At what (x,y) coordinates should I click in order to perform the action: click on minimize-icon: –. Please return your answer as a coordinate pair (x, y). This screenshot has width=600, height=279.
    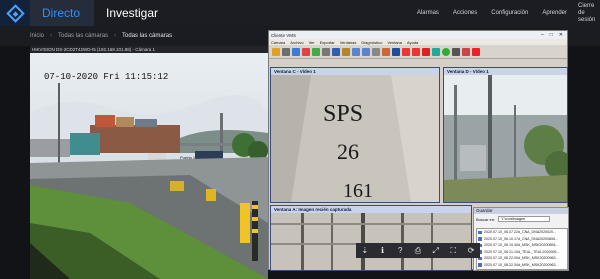
    Looking at the image, I should click on (542, 35).